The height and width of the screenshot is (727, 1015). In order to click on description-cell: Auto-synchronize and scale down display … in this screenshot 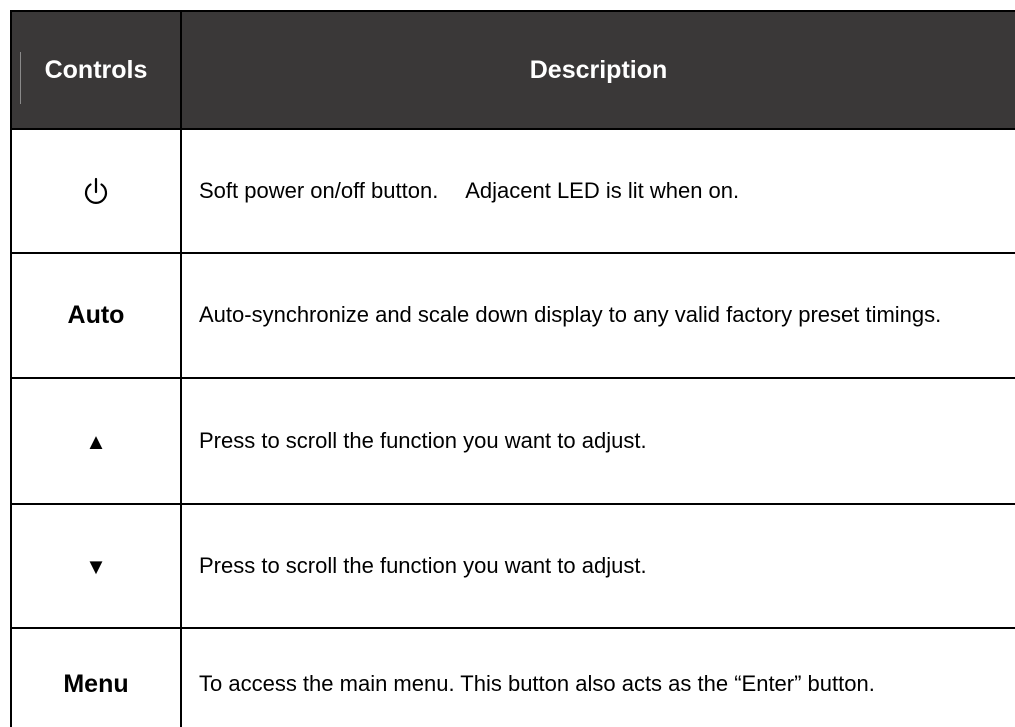, I will do `click(597, 315)`.